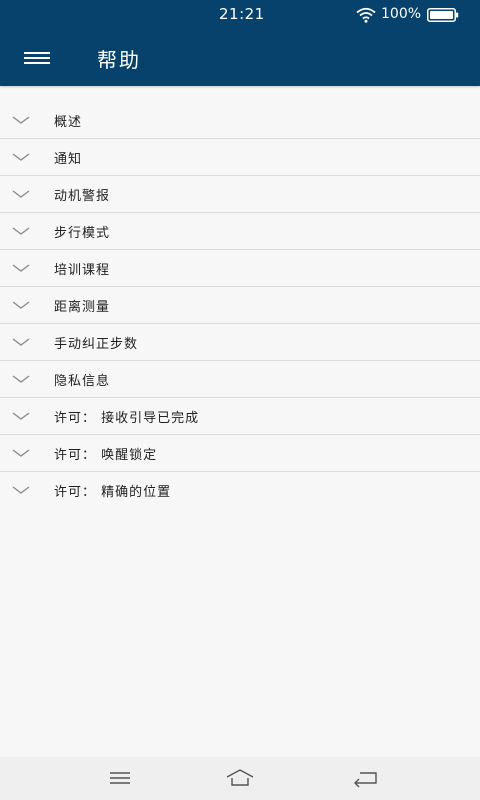 The height and width of the screenshot is (800, 480). Describe the element at coordinates (366, 15) in the screenshot. I see `wifi-icon` at that location.